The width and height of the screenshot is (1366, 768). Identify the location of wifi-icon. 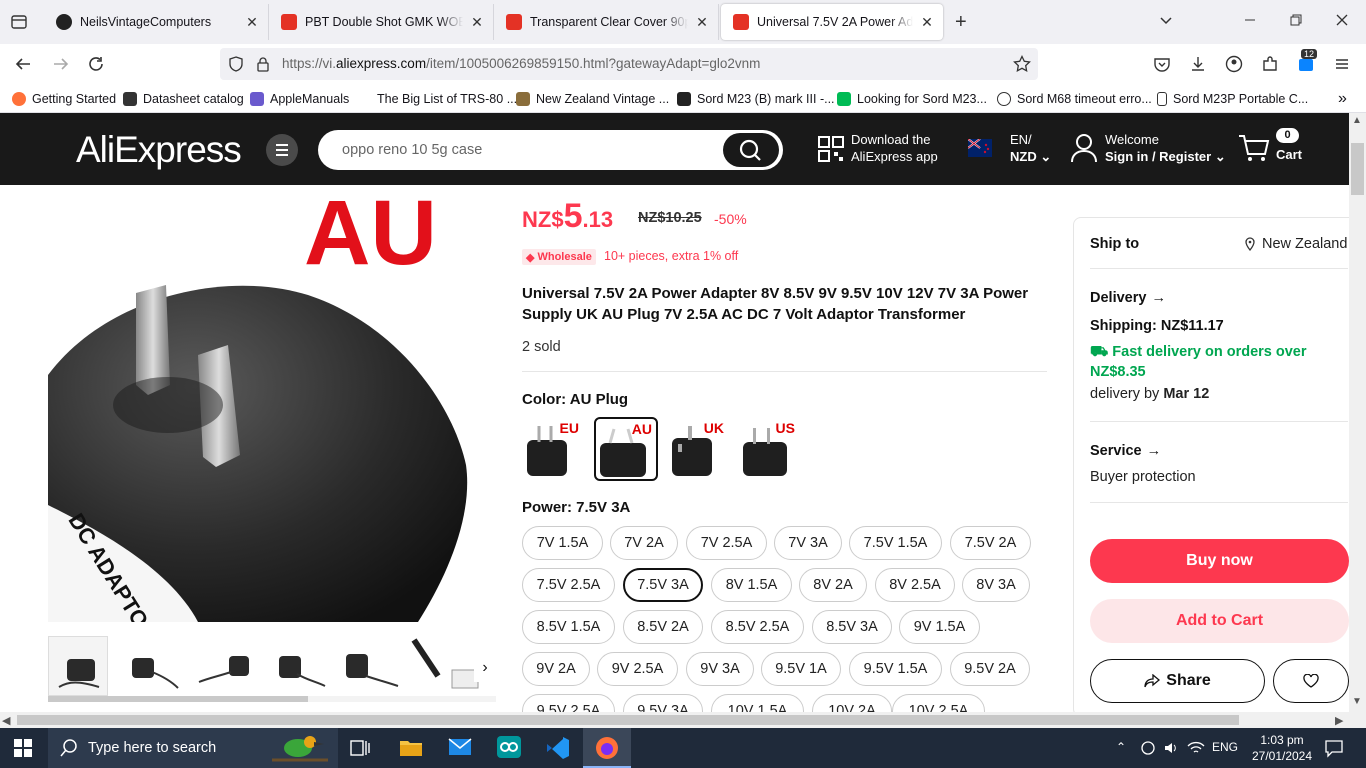
(1196, 748).